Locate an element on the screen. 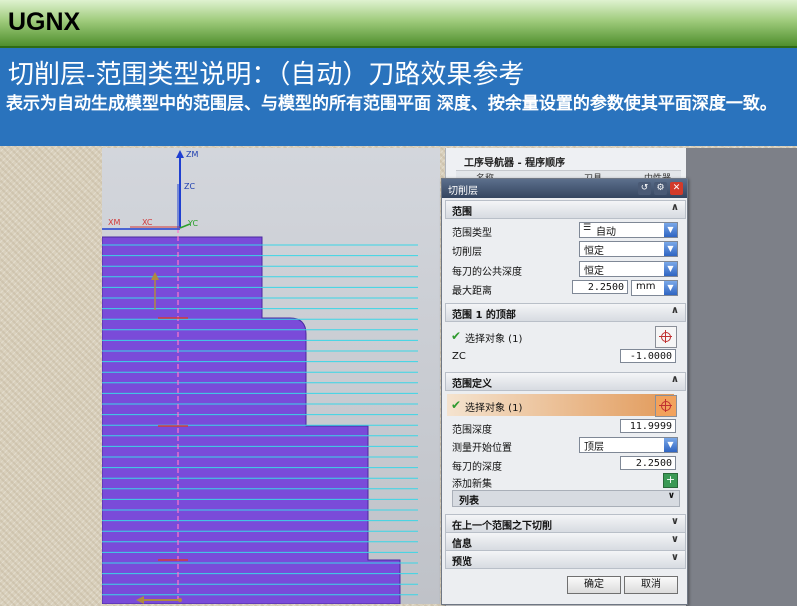 This screenshot has height=606, width=797. cut-layer-label: 切削层 is located at coordinates (467, 252).